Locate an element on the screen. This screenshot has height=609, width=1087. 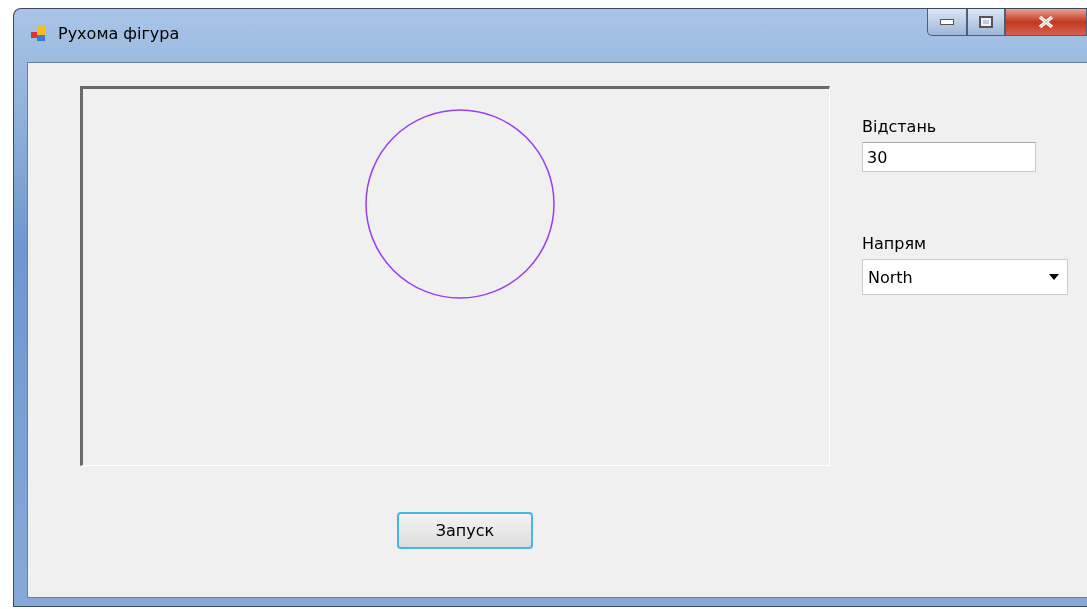
window-title: Рухома фігура is located at coordinates (119, 33).